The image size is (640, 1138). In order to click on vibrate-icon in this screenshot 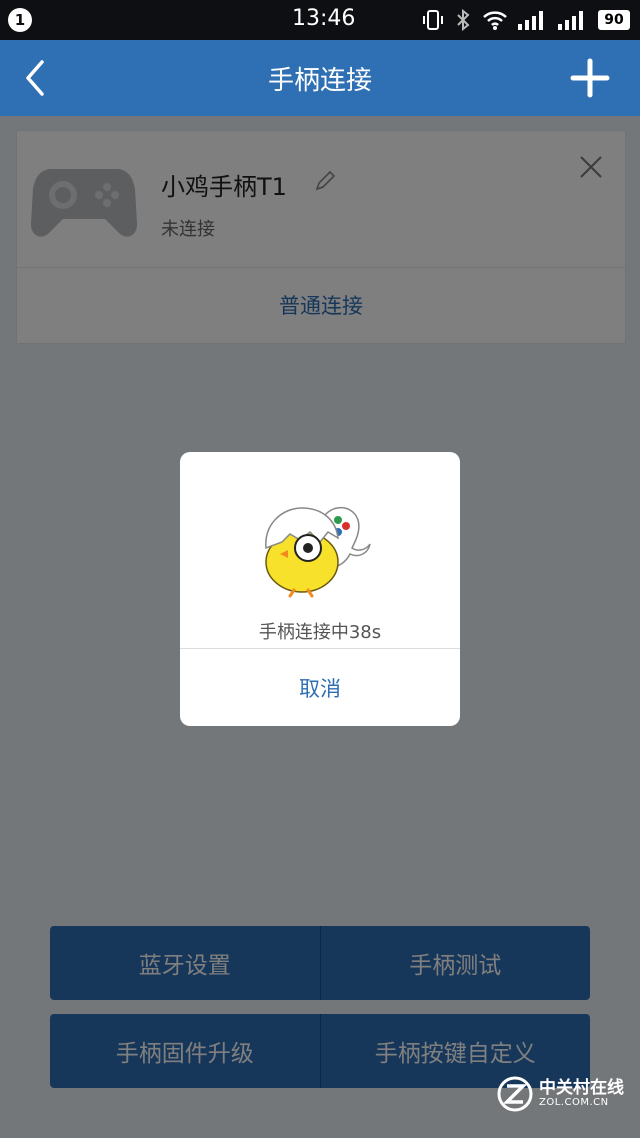, I will do `click(433, 20)`.